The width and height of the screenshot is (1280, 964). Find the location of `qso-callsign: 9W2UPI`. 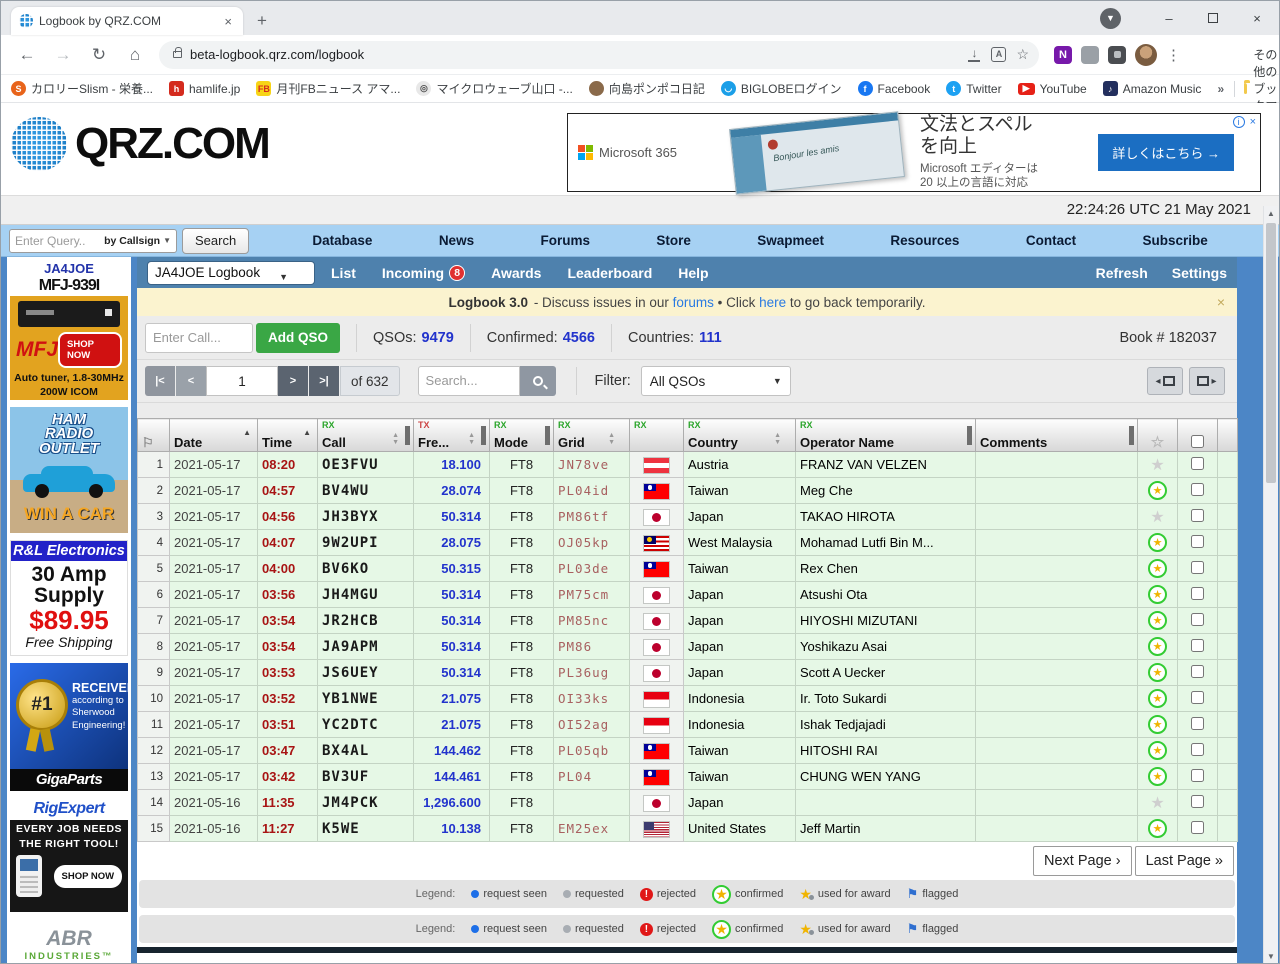

qso-callsign: 9W2UPI is located at coordinates (365, 542).